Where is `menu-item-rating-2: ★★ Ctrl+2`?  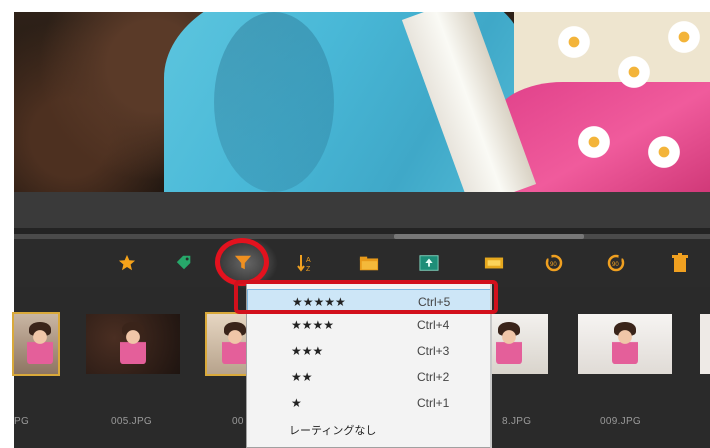
menu-item-rating-2: ★★ Ctrl+2 is located at coordinates (369, 377).